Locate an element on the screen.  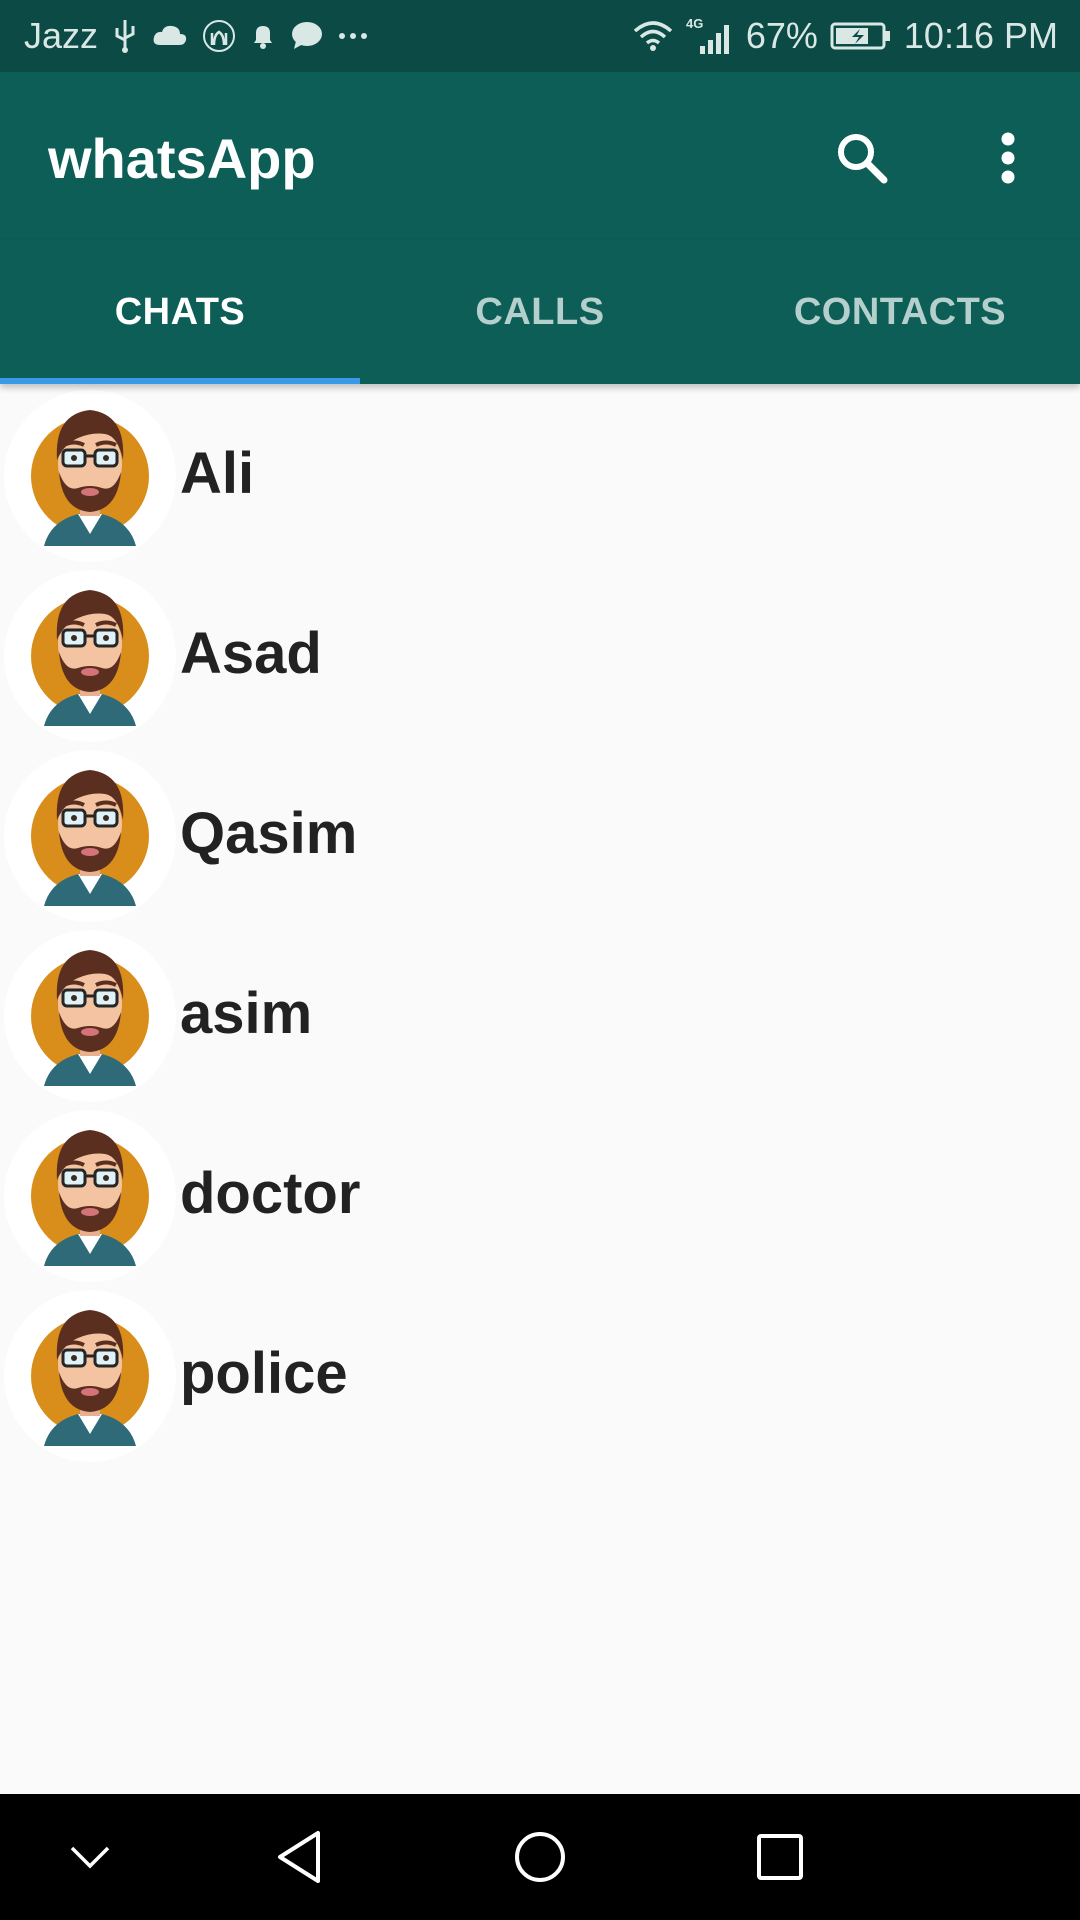
chat-list-item: doctor is located at coordinates (540, 1194).